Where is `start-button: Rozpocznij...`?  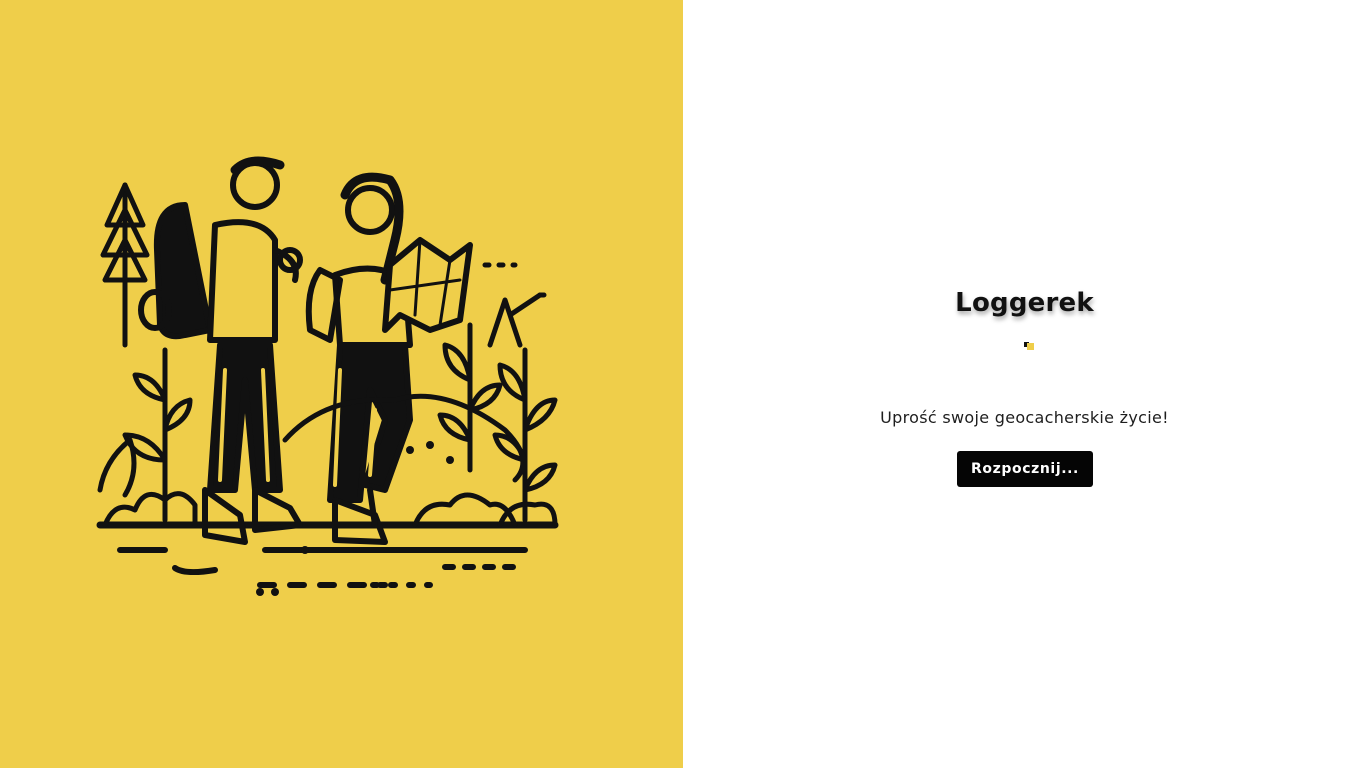 start-button: Rozpocznij... is located at coordinates (1025, 469).